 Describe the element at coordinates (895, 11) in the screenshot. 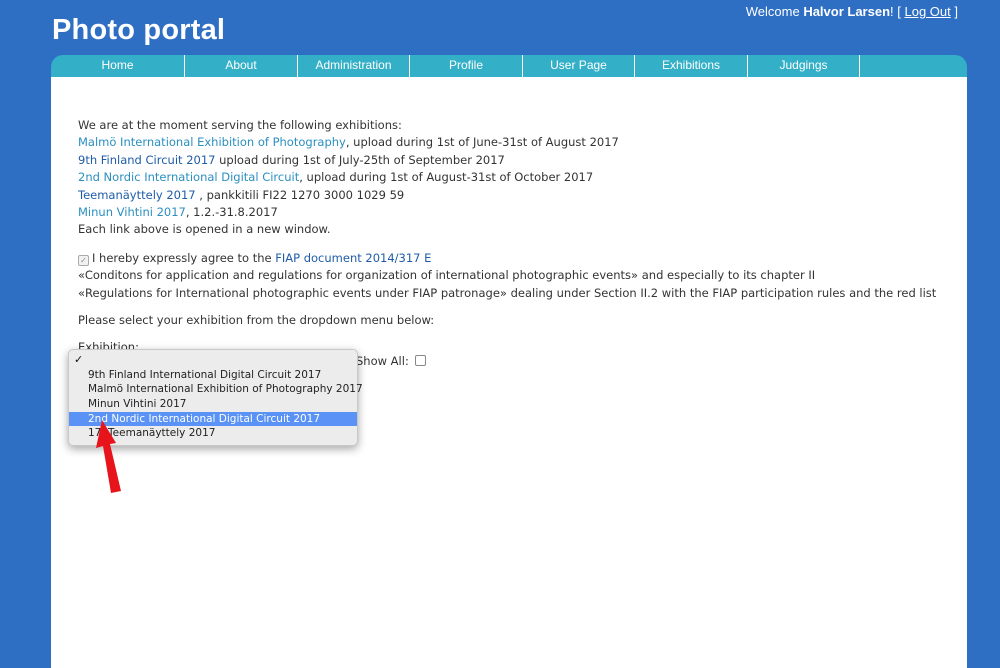

I see `welcome-bracket-open: ! [` at that location.